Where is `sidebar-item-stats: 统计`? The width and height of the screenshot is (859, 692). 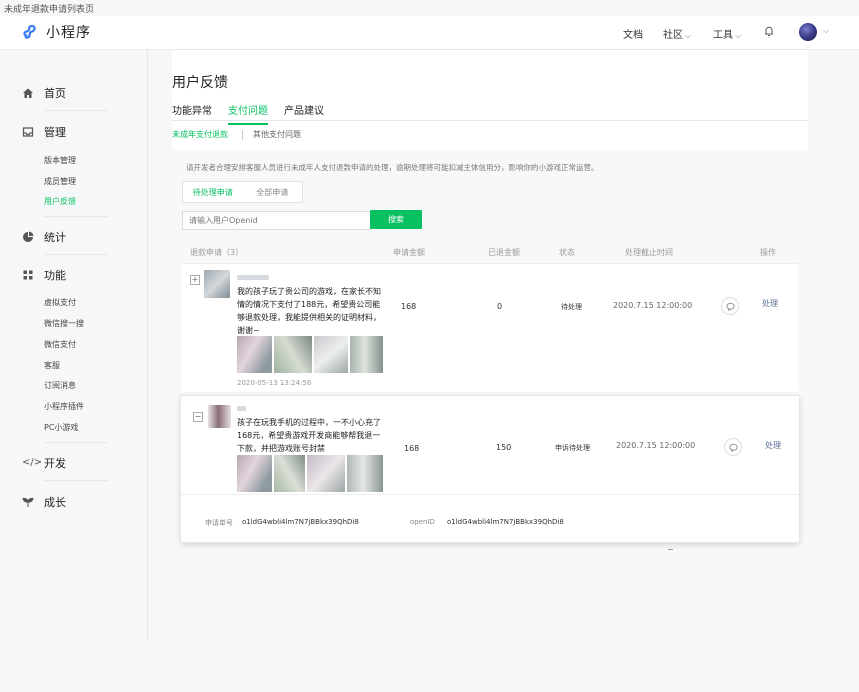
sidebar-item-stats: 统计 is located at coordinates (44, 237).